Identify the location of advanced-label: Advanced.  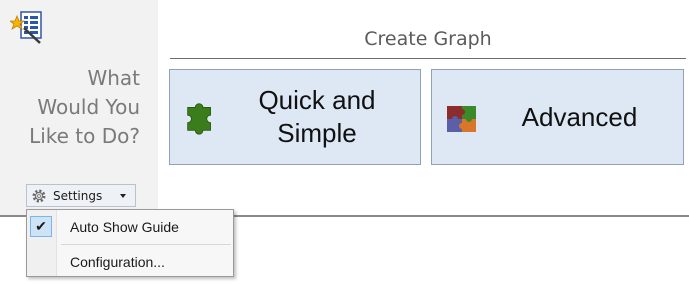
(579, 116).